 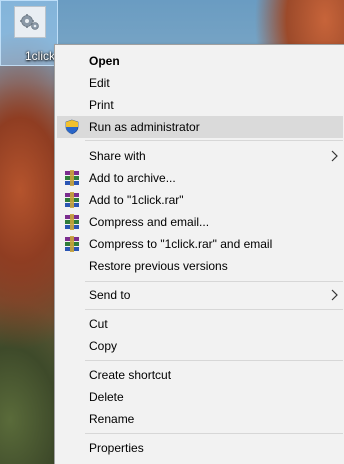 What do you see at coordinates (200, 448) in the screenshot?
I see `menu-item-properties: Properties` at bounding box center [200, 448].